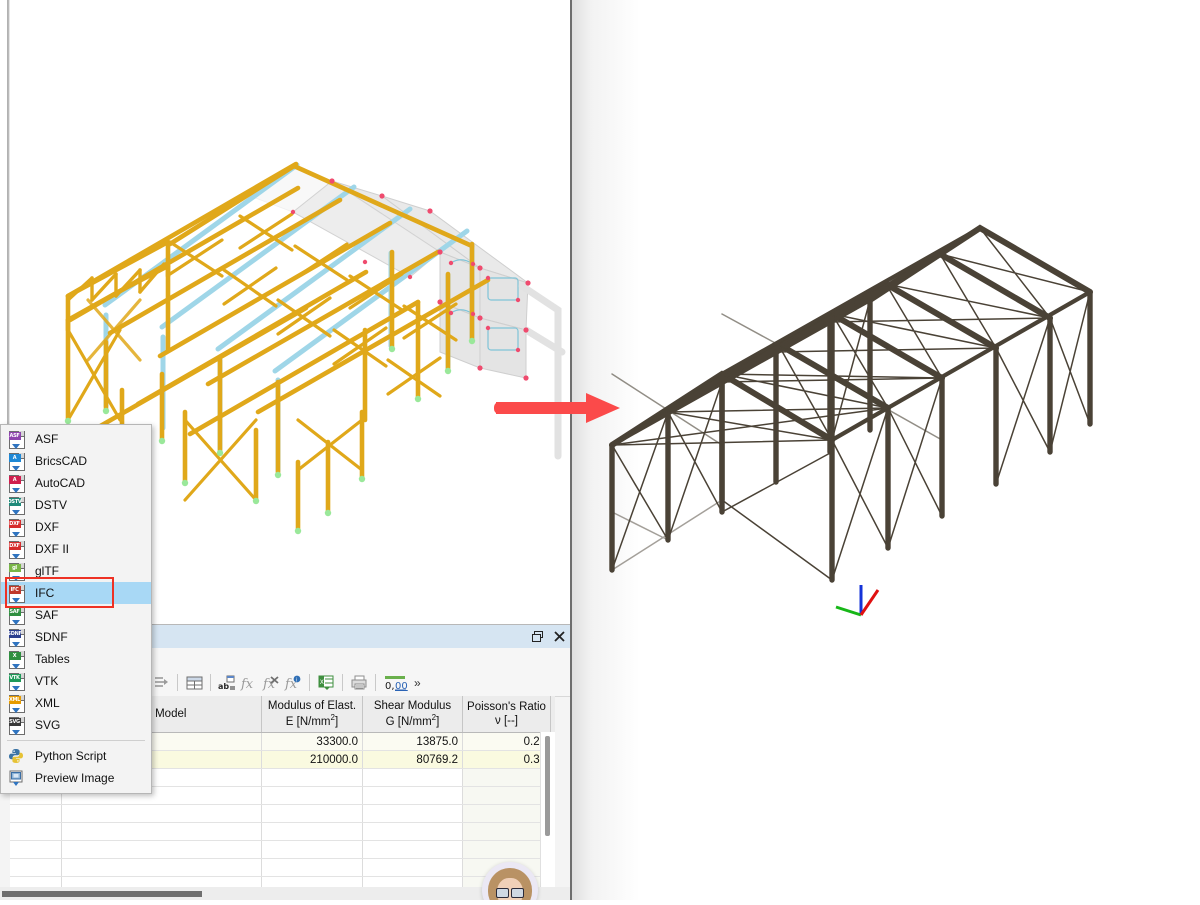 Image resolution: width=1200 pixels, height=905 pixels. I want to click on preview-image-icon, so click(16, 778).